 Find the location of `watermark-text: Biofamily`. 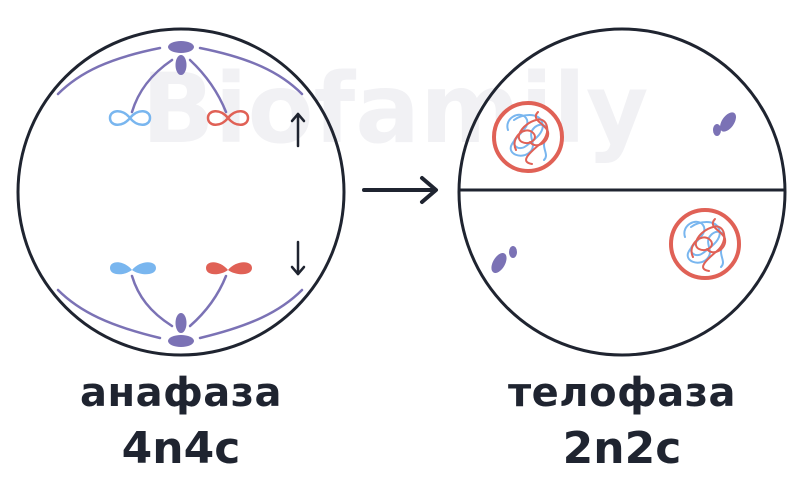

watermark-text: Biofamily is located at coordinates (395, 109).